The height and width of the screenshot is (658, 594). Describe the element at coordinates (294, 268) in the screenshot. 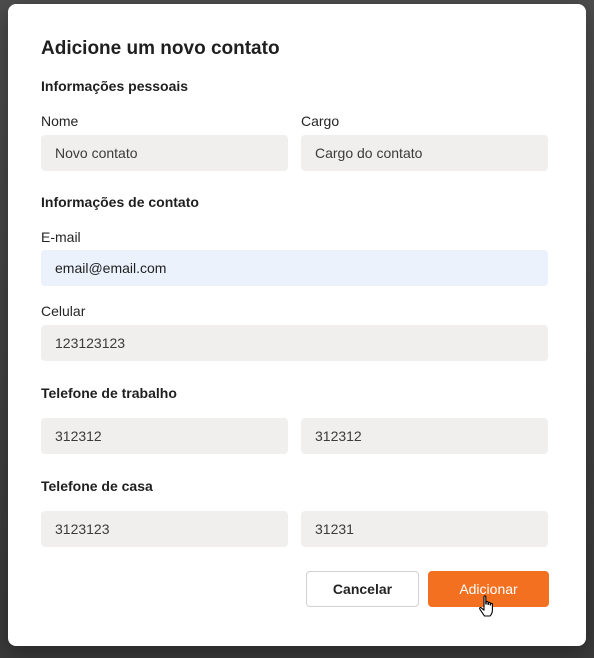

I see `email-input: email@email.com` at that location.